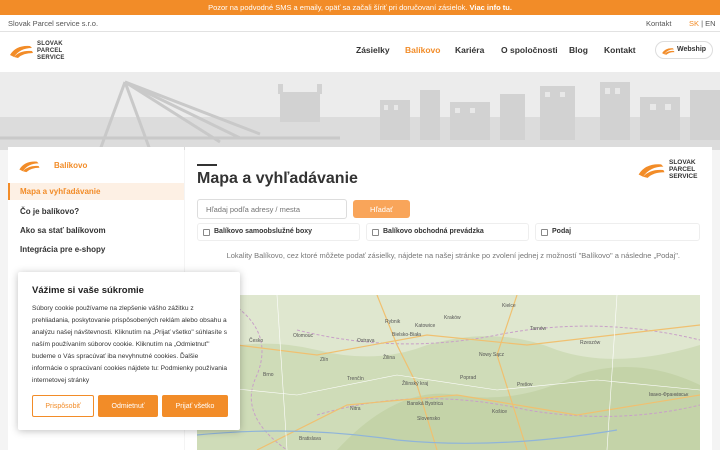 The image size is (720, 450). Describe the element at coordinates (88, 290) in the screenshot. I see `cookie-title: Vážime si vaše súkromie` at that location.